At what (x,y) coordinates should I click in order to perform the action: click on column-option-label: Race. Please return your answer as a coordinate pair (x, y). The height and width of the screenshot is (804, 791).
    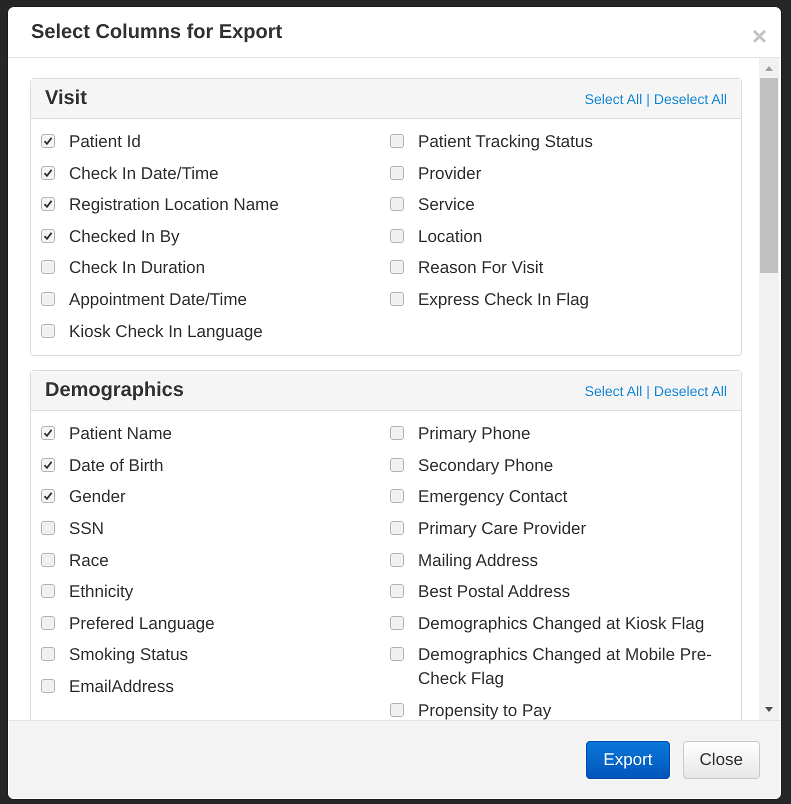
    Looking at the image, I should click on (89, 561).